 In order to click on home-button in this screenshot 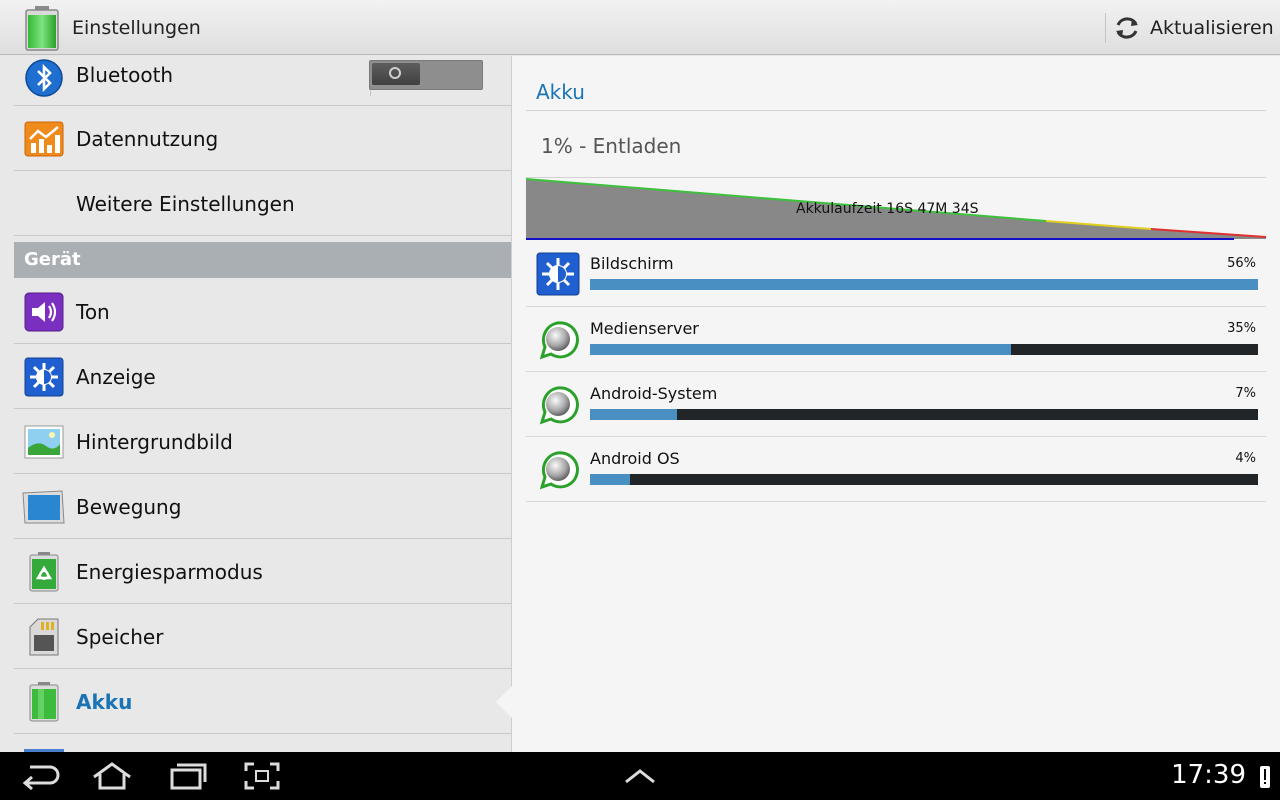, I will do `click(112, 776)`.